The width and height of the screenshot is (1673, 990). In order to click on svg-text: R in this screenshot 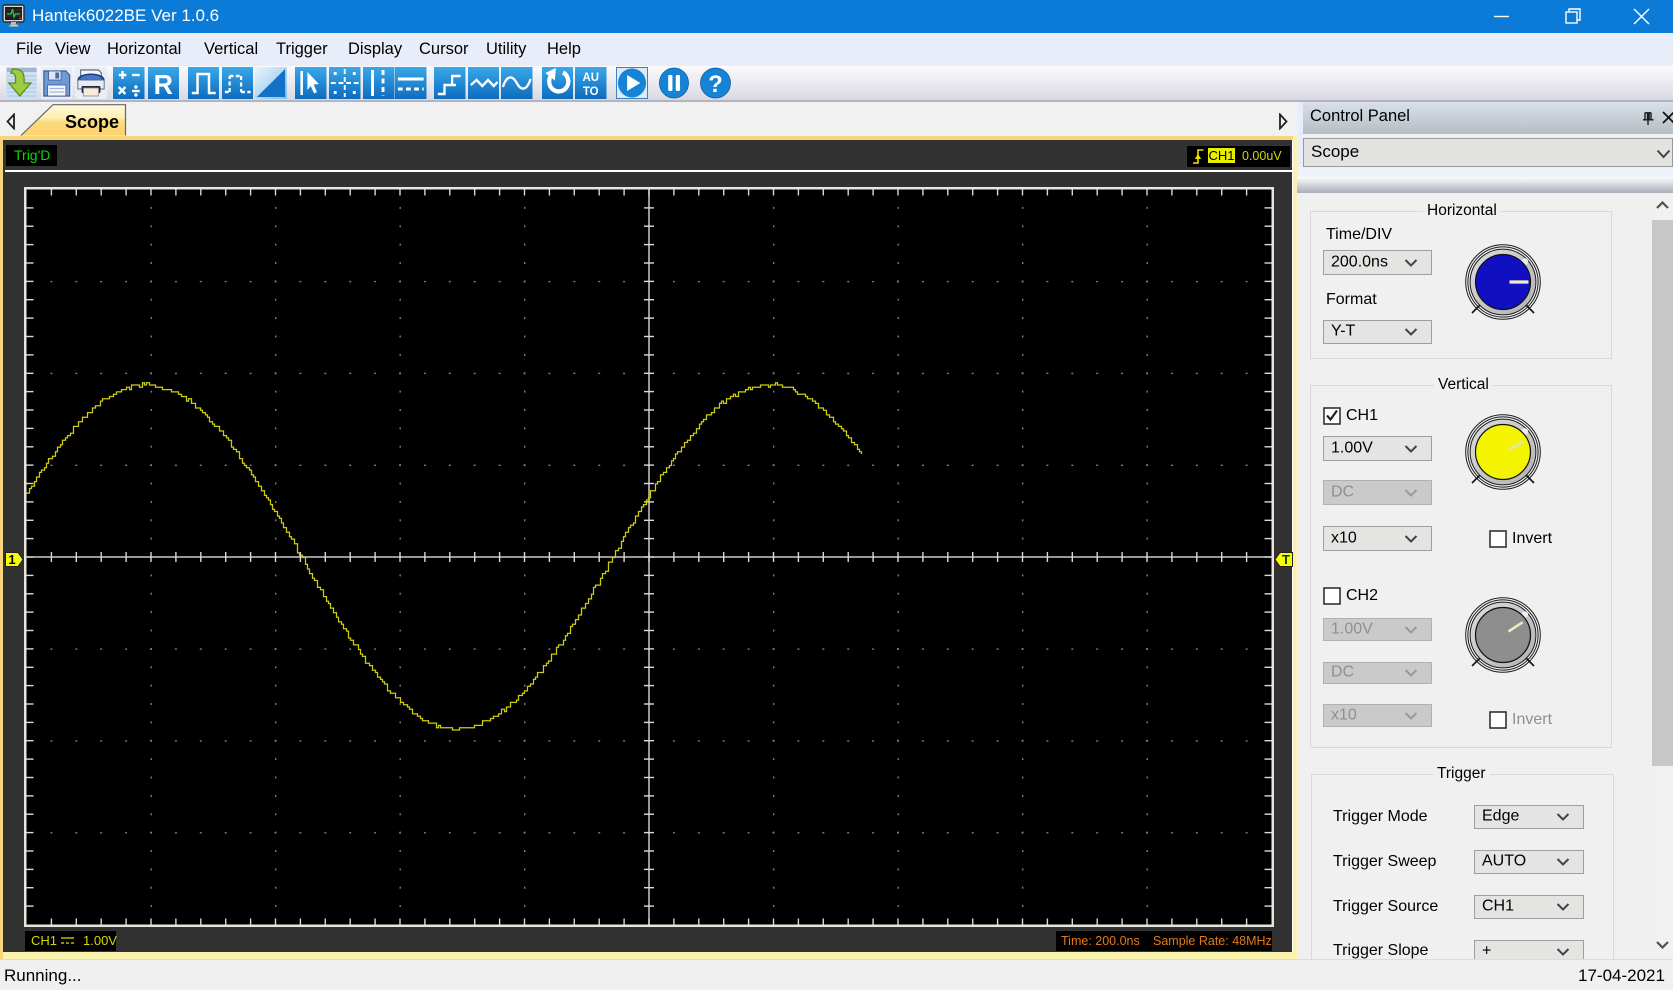, I will do `click(163, 83)`.